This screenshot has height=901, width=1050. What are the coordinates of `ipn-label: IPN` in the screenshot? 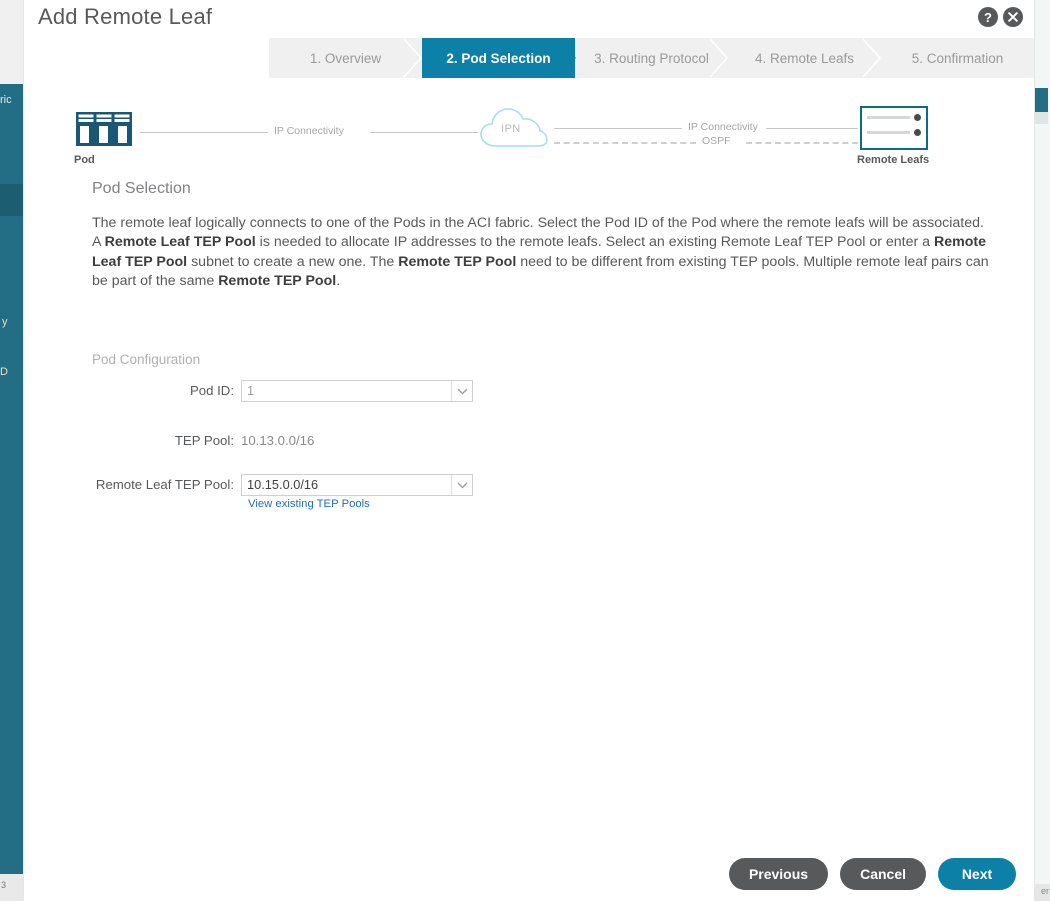 It's located at (511, 129).